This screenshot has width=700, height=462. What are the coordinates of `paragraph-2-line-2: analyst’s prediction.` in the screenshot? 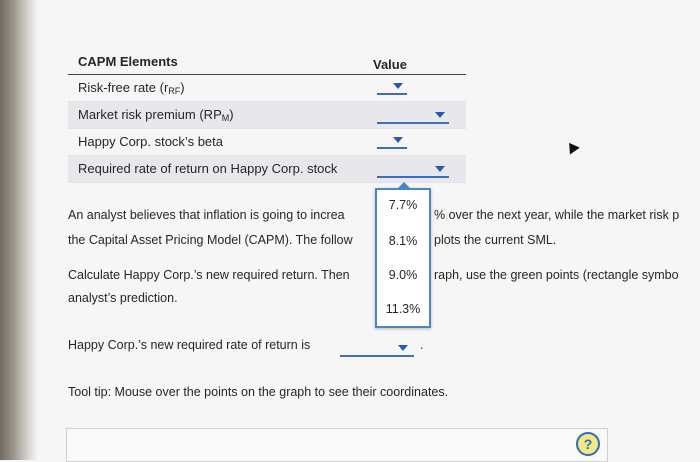 It's located at (123, 298).